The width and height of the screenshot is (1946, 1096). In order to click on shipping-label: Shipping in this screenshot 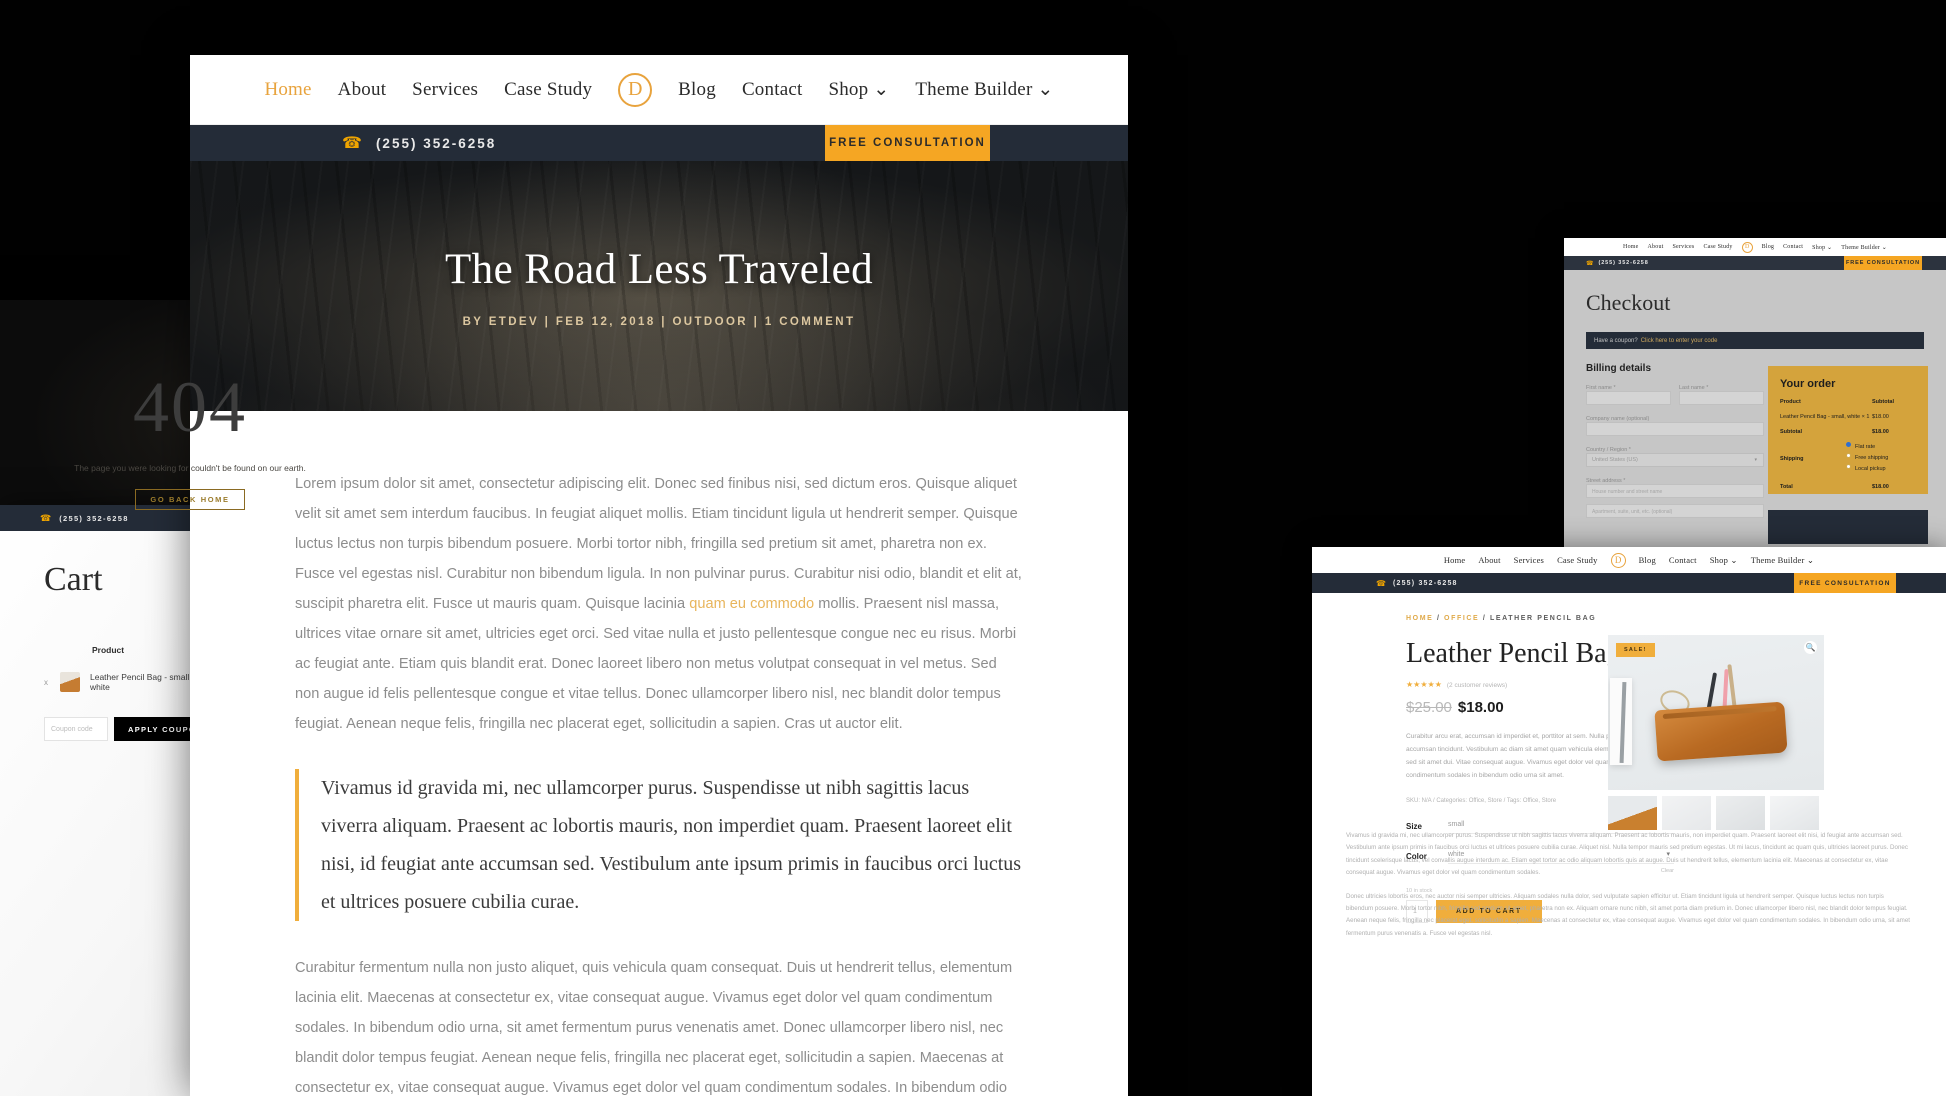, I will do `click(1792, 458)`.